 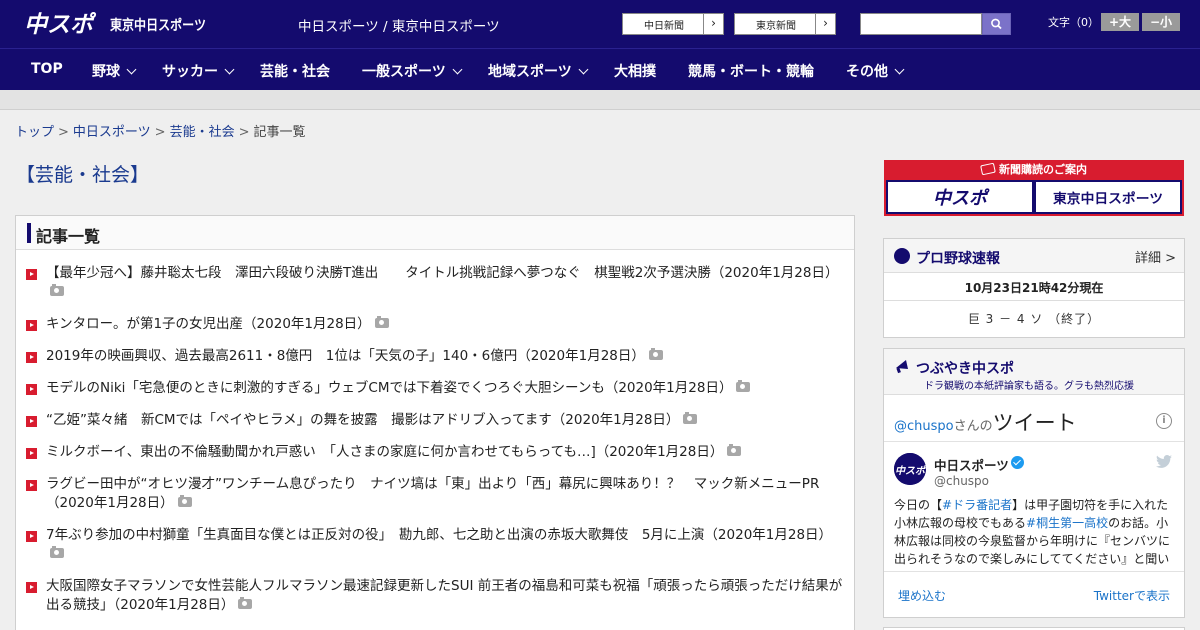 What do you see at coordinates (1034, 256) in the screenshot?
I see `baseball-header: プロ野球速報 詳細 >` at bounding box center [1034, 256].